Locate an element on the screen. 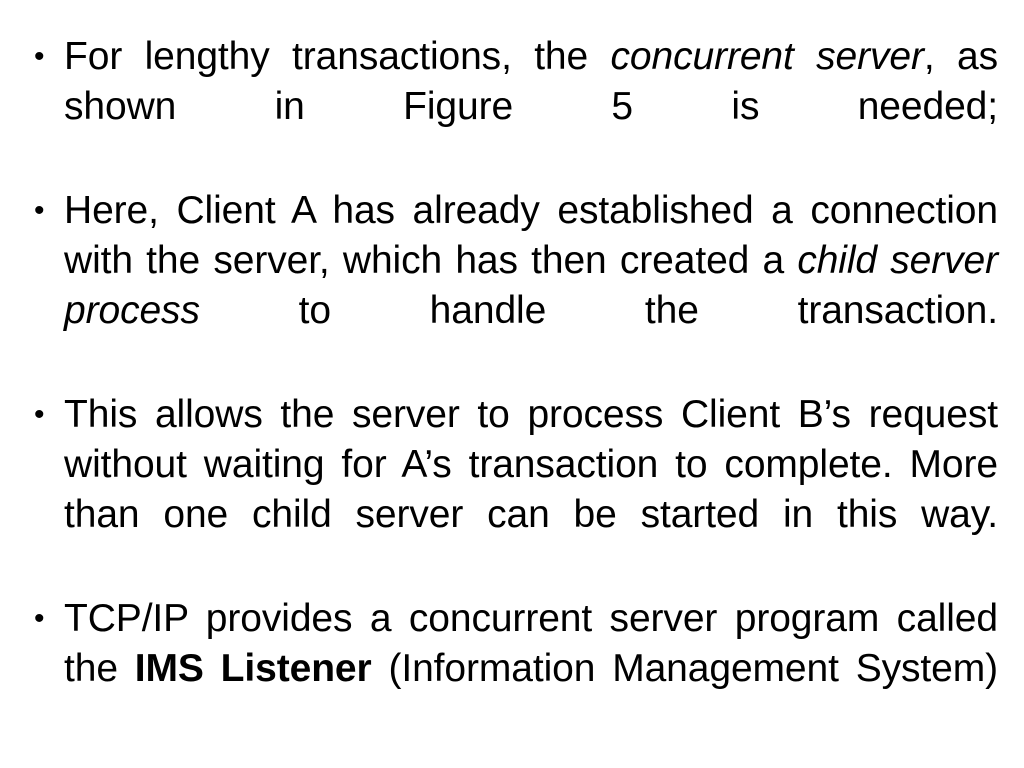 This screenshot has width=1024, height=768. text-run: For lengthy transactions, the is located at coordinates (337, 56).